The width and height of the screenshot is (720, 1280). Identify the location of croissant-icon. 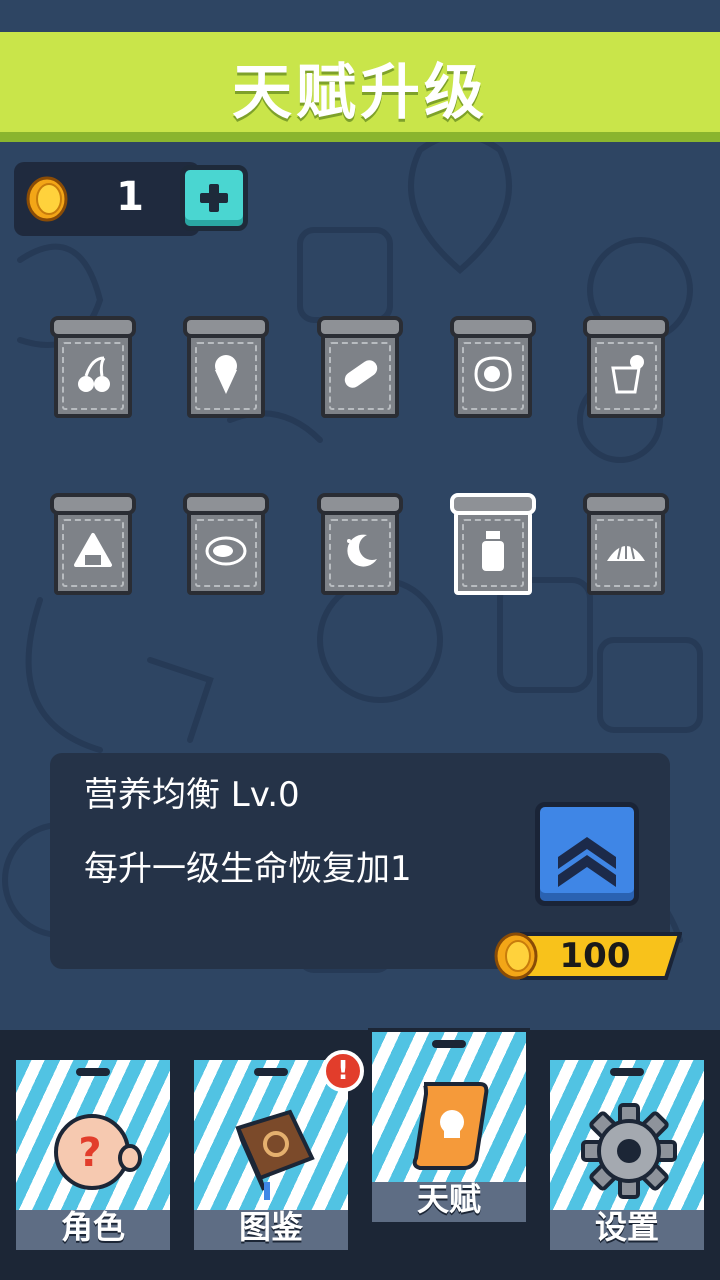
(626, 550).